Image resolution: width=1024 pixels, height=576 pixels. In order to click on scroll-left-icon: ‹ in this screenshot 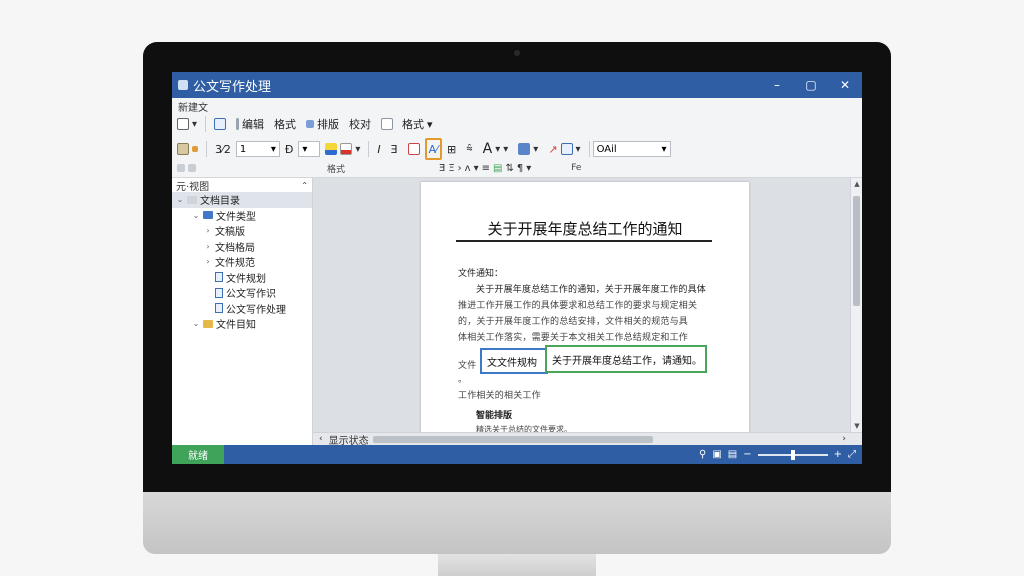, I will do `click(321, 439)`.